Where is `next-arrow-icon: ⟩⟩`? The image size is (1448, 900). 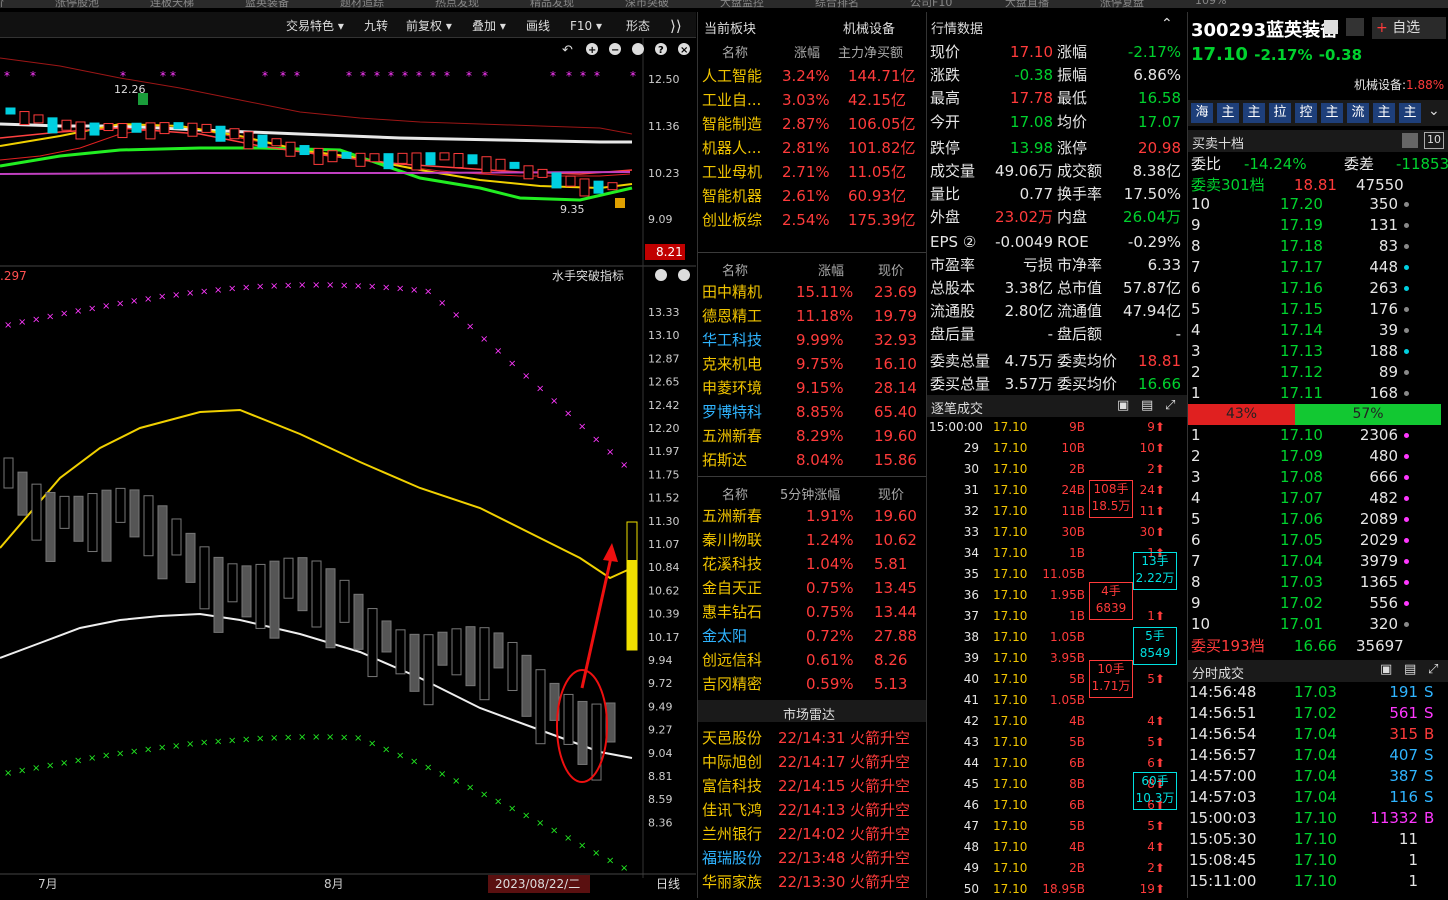 next-arrow-icon: ⟩⟩ is located at coordinates (676, 26).